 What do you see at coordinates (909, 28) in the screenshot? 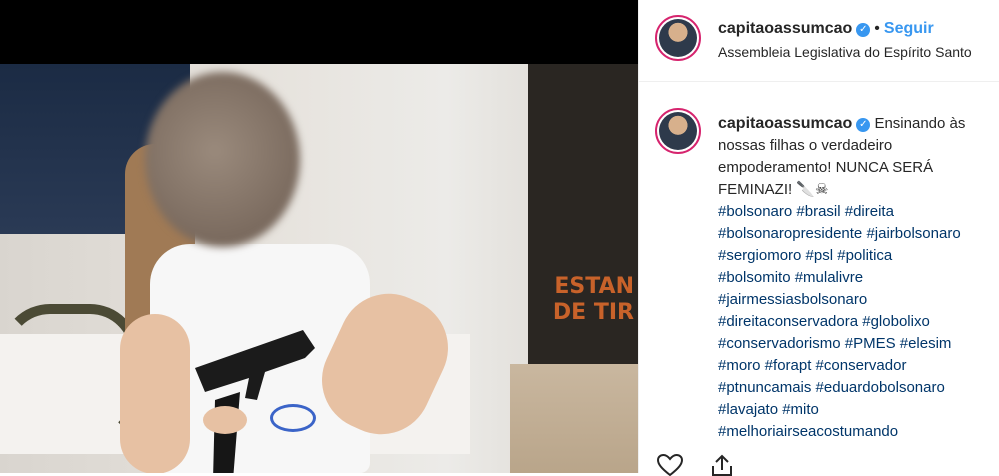
I see `follow-button: Seguir` at bounding box center [909, 28].